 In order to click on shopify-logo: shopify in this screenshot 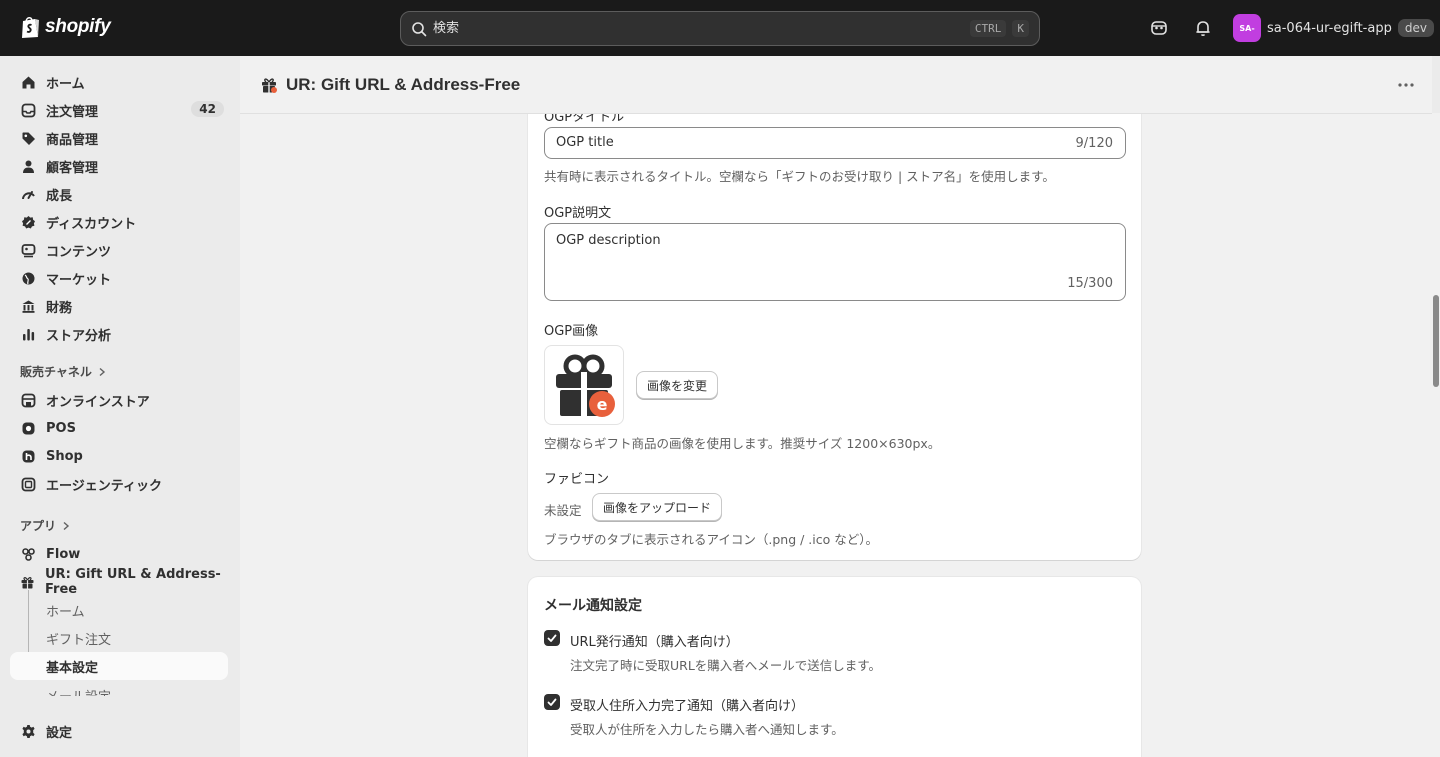, I will do `click(65, 27)`.